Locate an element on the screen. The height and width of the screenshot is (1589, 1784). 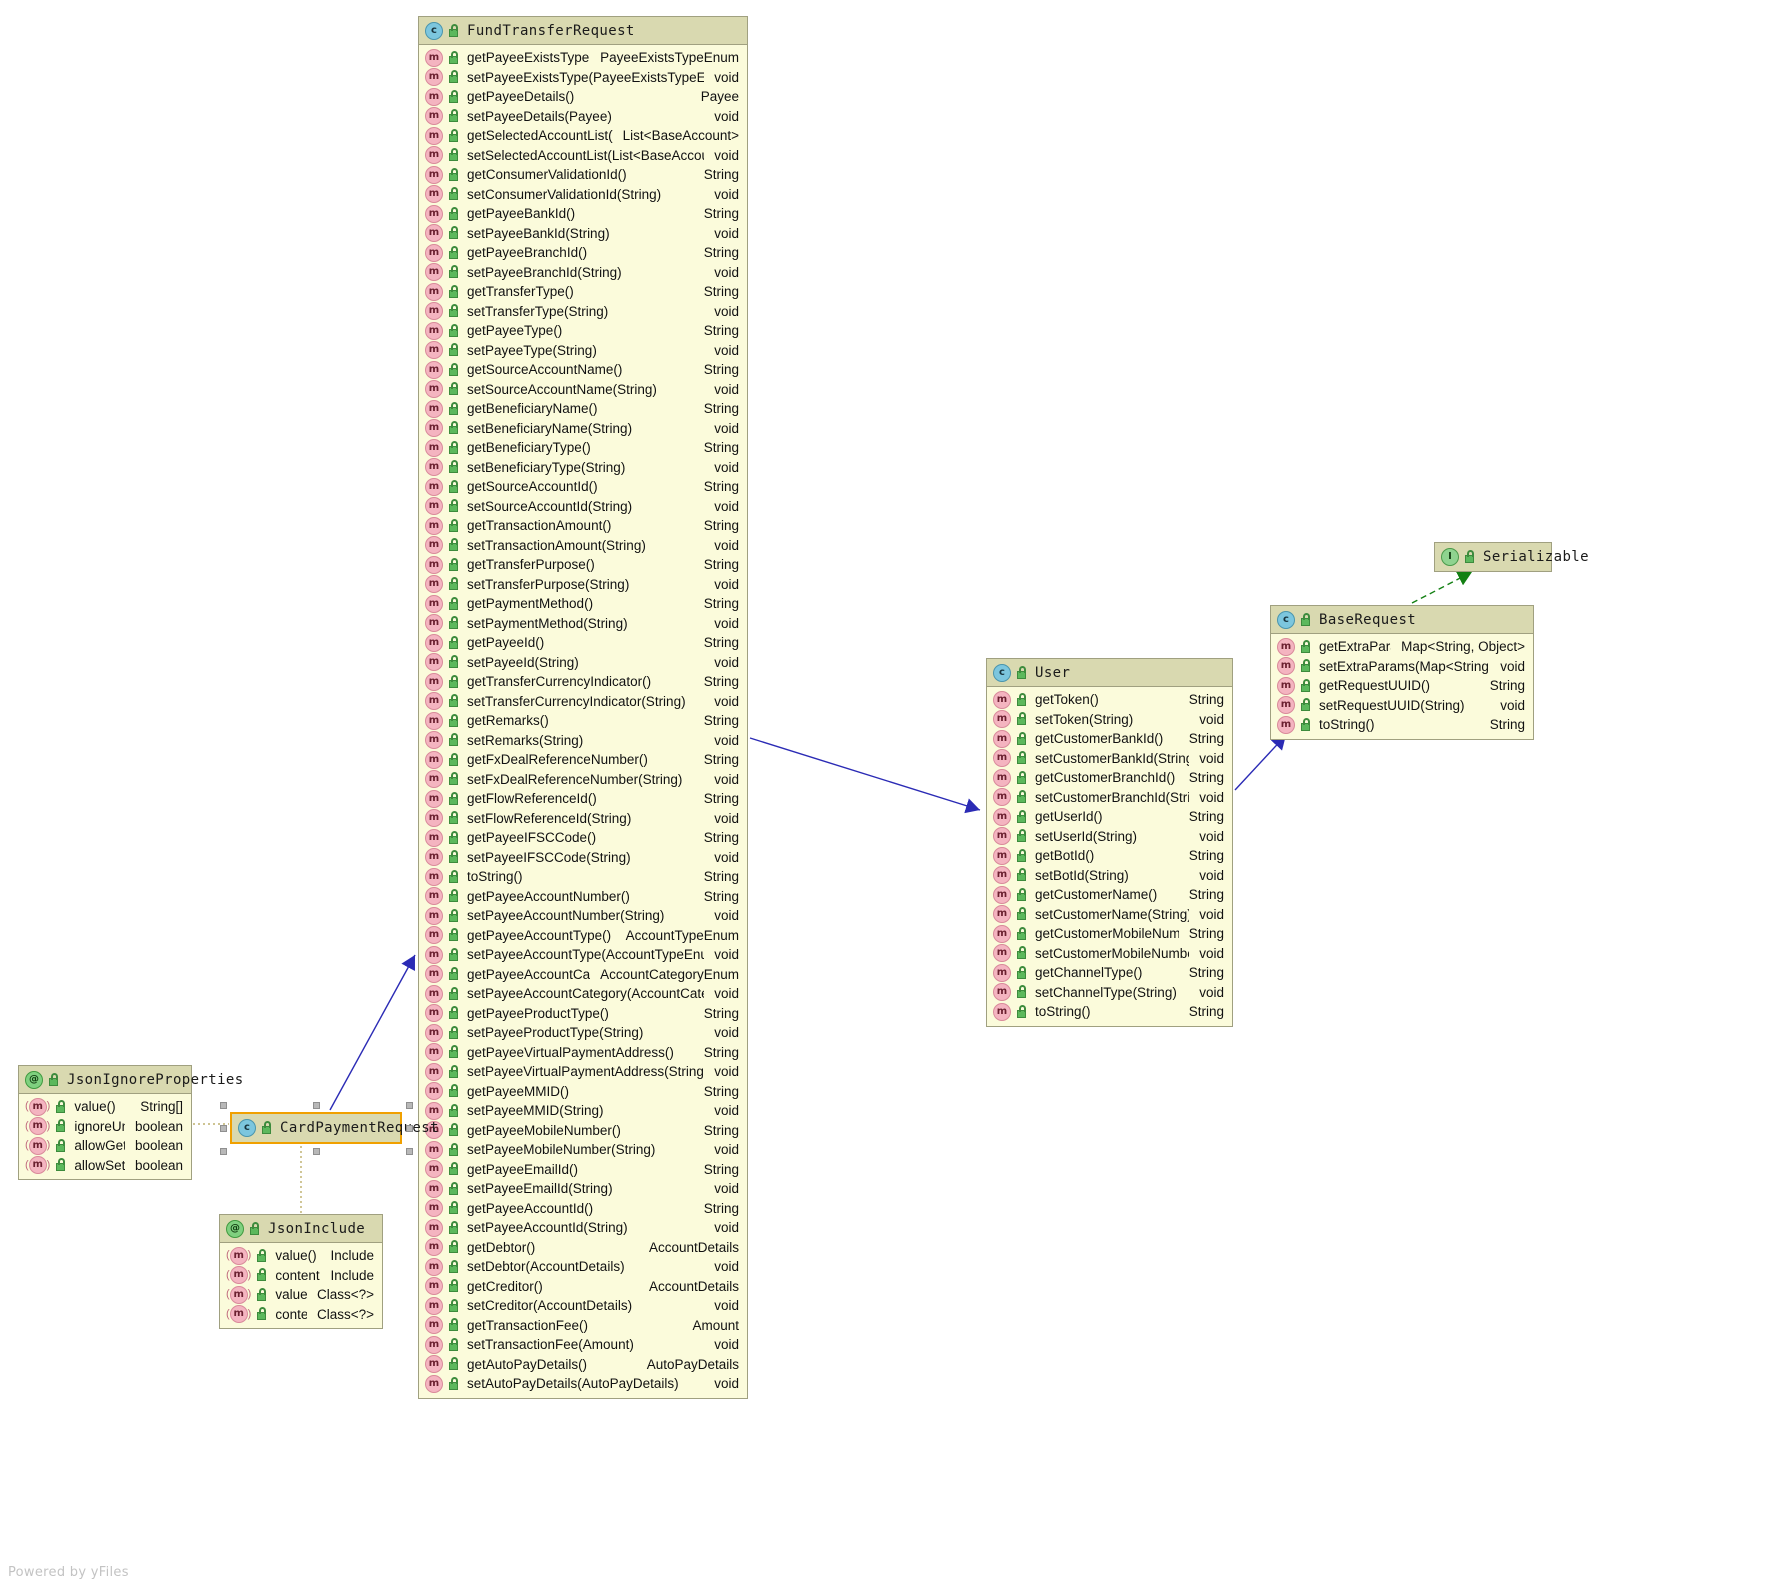
member-row: (m) value() Include is located at coordinates (301, 1256).